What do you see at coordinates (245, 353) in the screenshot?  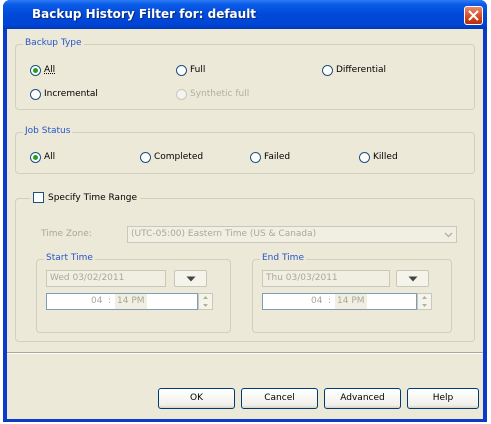 I see `footer-separator` at bounding box center [245, 353].